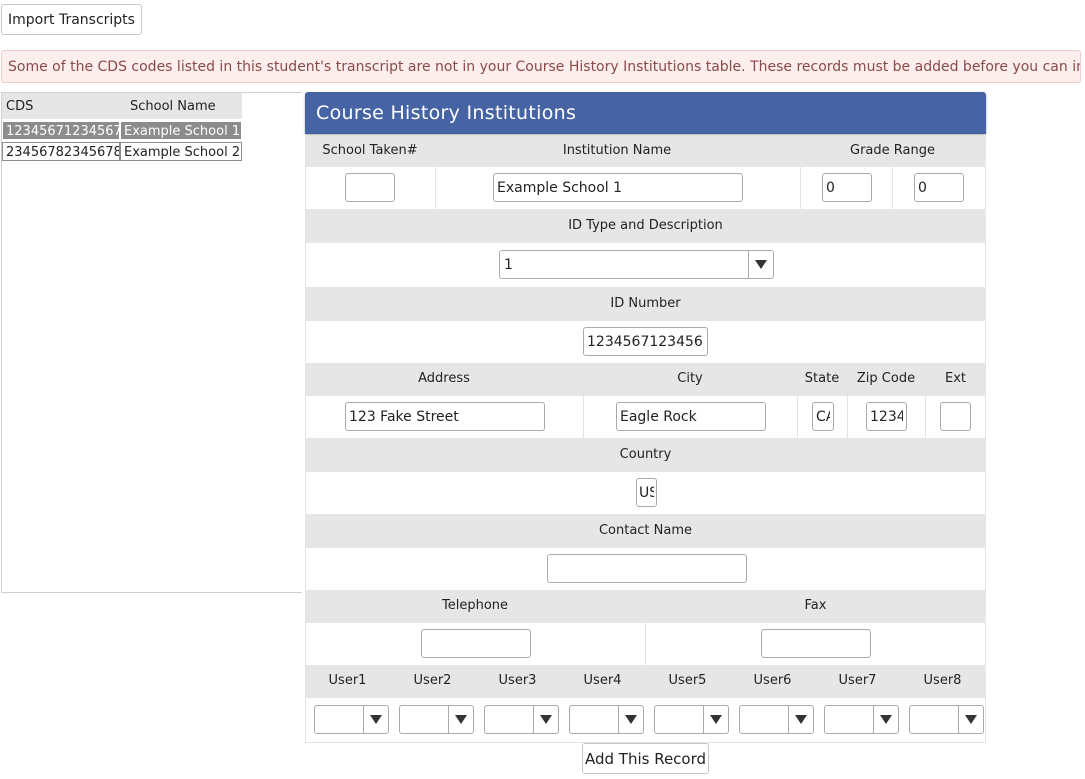 The height and width of the screenshot is (779, 1085). Describe the element at coordinates (776, 719) in the screenshot. I see `user6-select` at that location.